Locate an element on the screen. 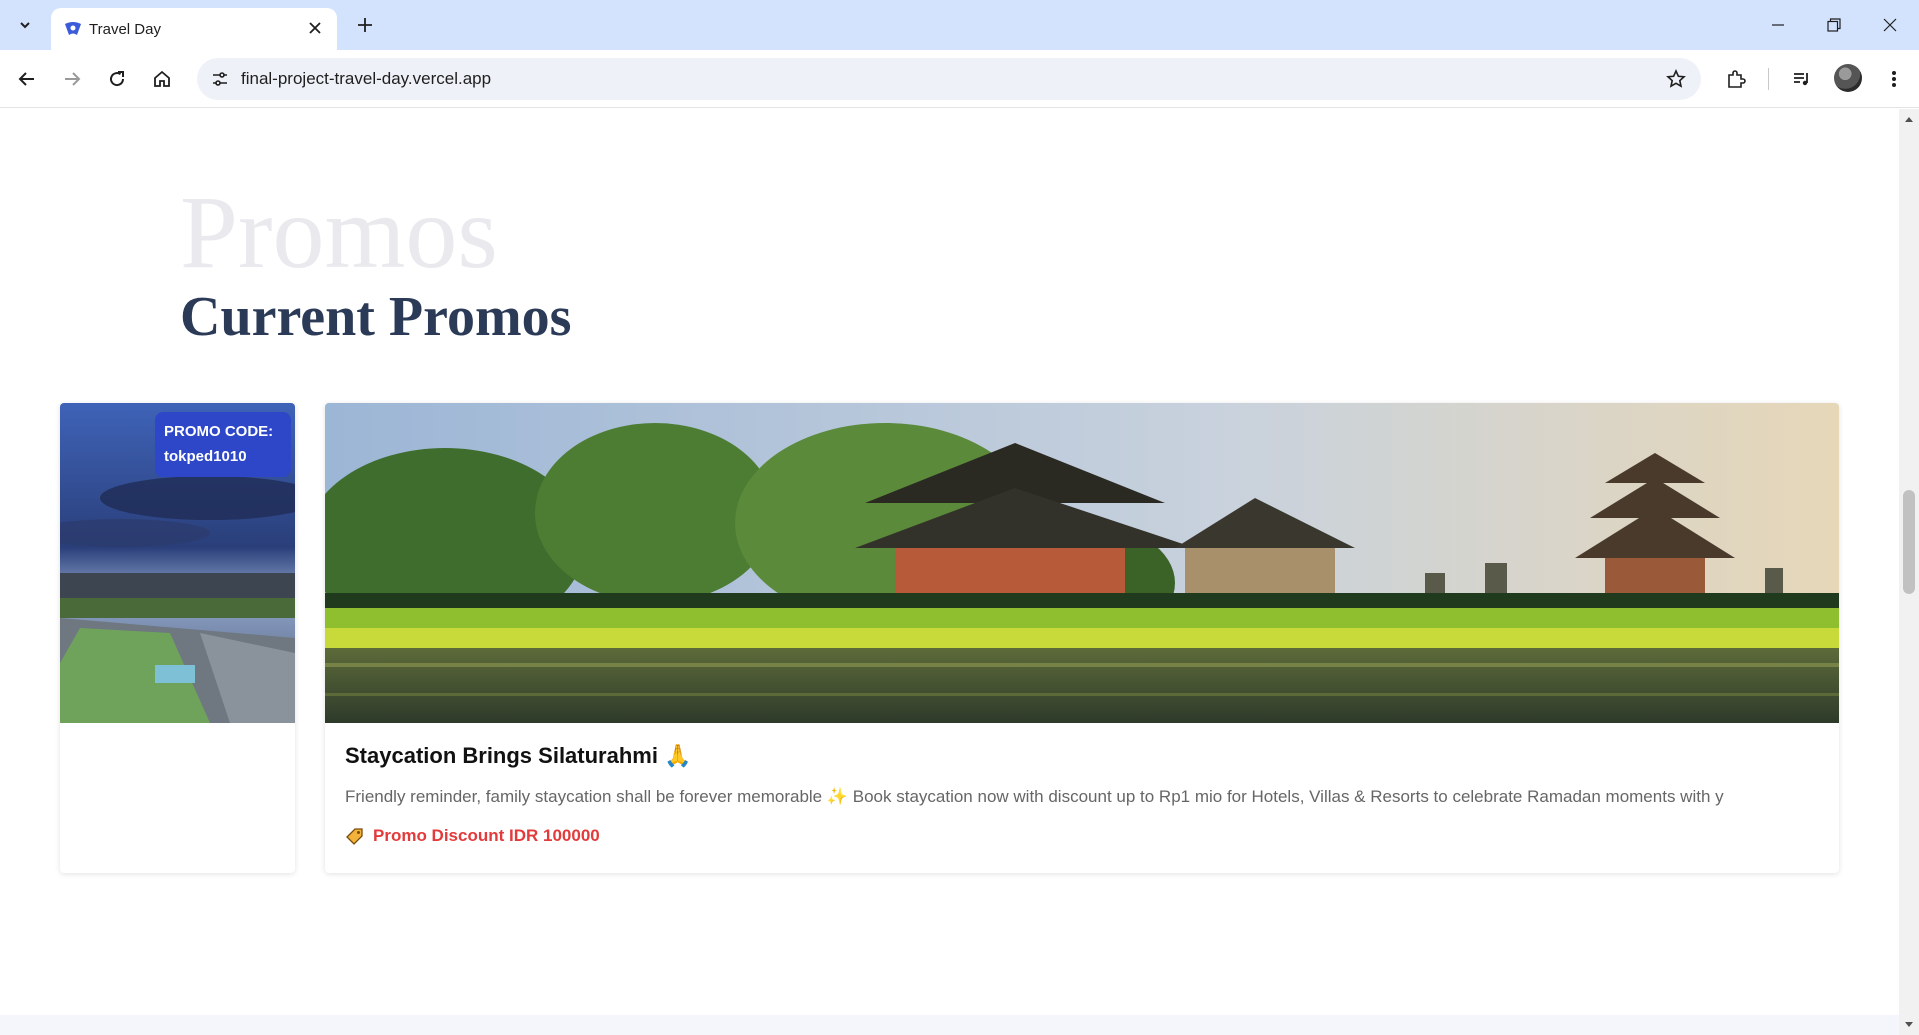  plus-icon is located at coordinates (365, 25).